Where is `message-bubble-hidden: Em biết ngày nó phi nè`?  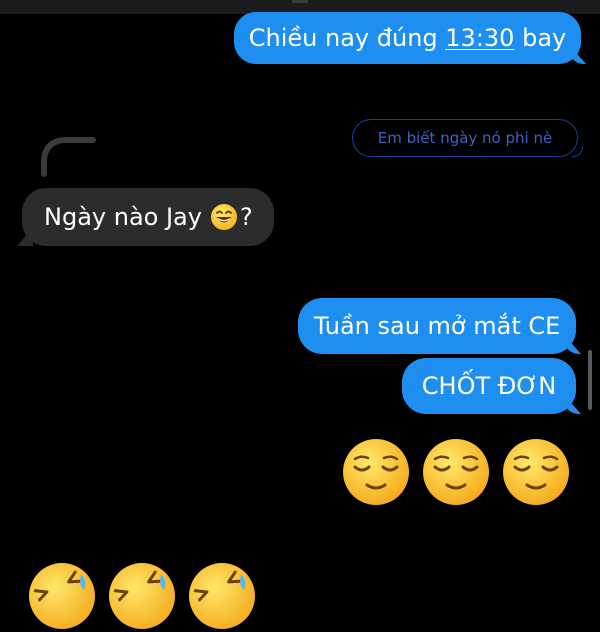
message-bubble-hidden: Em biết ngày nó phi nè is located at coordinates (467, 138).